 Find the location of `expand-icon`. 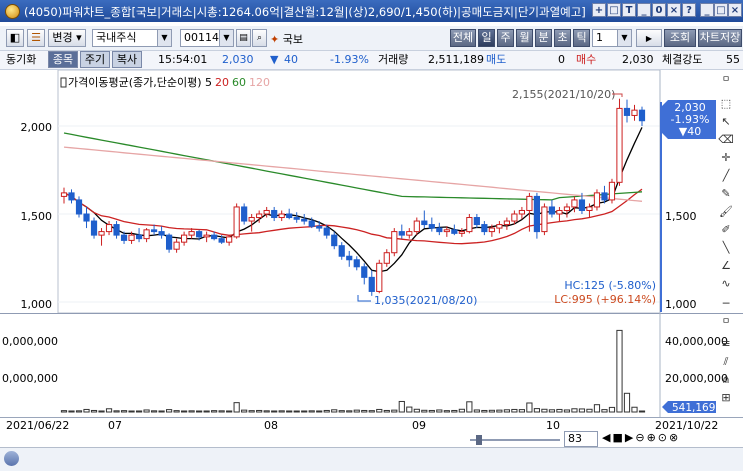

expand-icon is located at coordinates (11, 458).